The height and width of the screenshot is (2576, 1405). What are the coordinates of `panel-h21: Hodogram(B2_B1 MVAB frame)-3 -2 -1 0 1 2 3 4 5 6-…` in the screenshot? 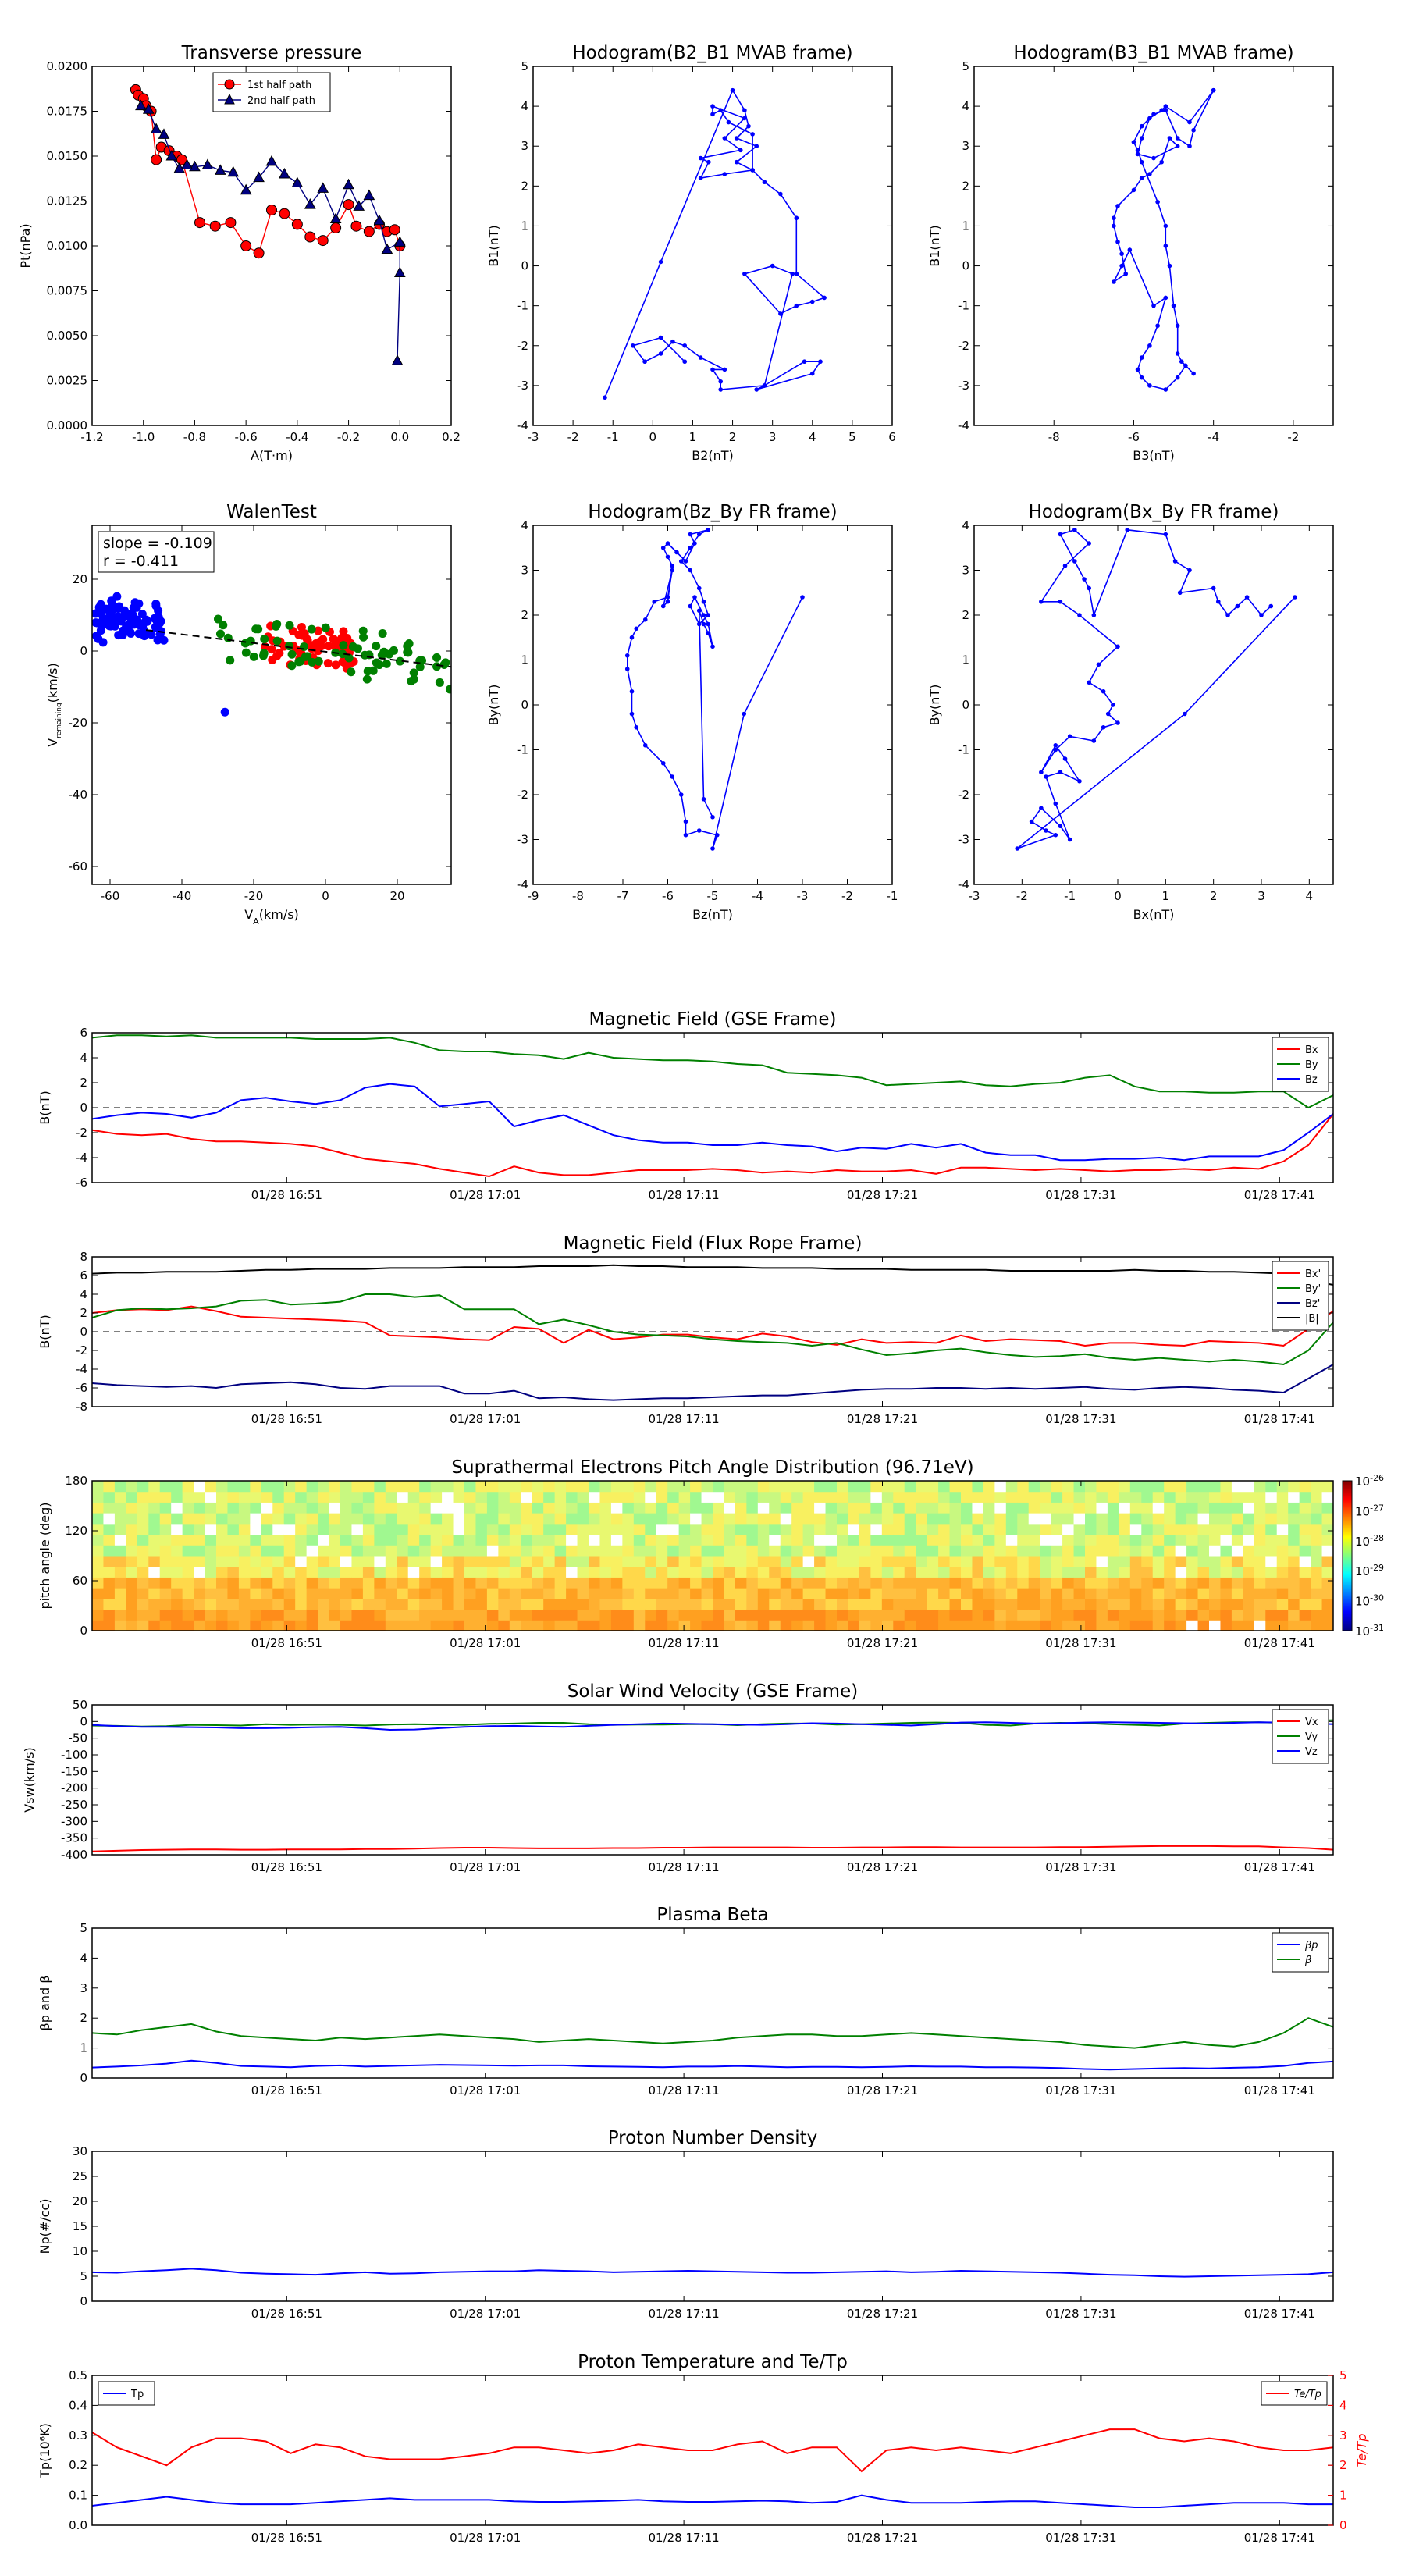 It's located at (691, 253).